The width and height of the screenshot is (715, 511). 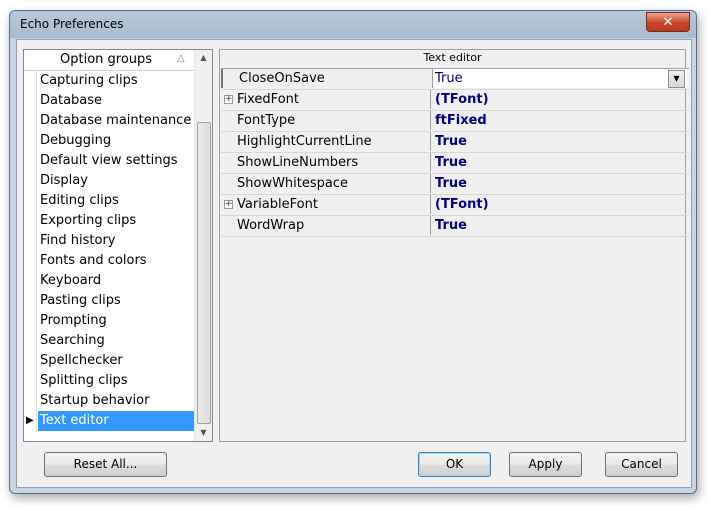 What do you see at coordinates (109, 60) in the screenshot?
I see `option-groups-header: Option groups △` at bounding box center [109, 60].